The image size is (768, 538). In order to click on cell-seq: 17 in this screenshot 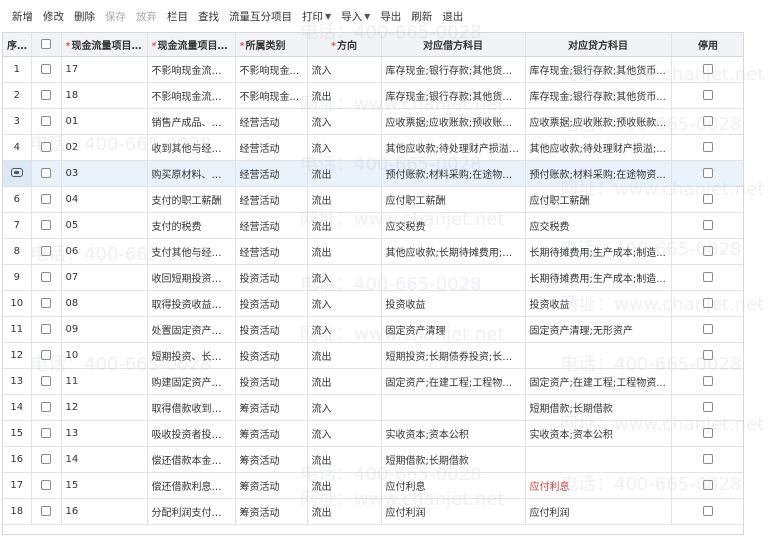, I will do `click(17, 485)`.